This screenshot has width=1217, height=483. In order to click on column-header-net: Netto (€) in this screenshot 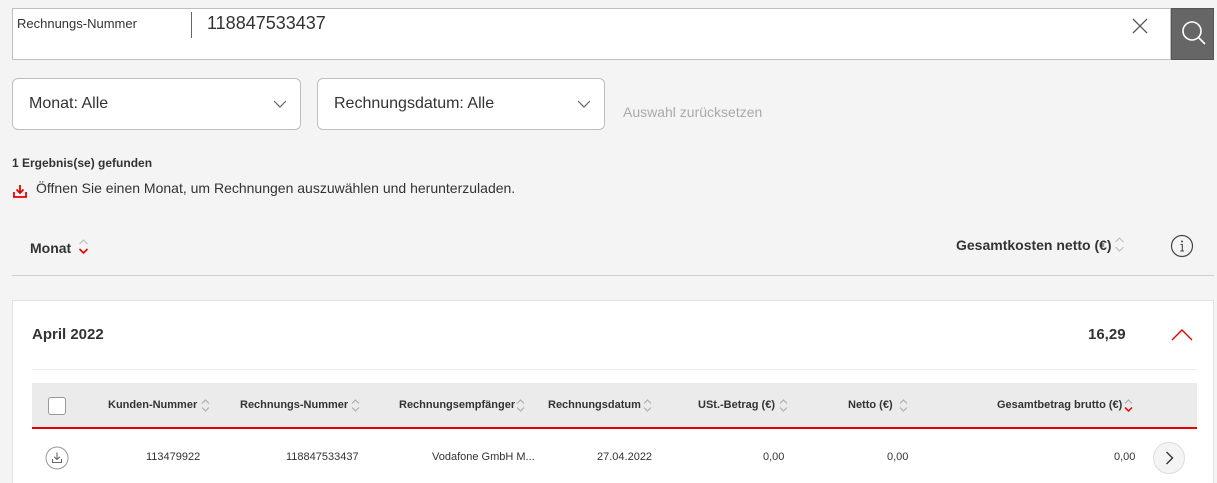, I will do `click(870, 405)`.